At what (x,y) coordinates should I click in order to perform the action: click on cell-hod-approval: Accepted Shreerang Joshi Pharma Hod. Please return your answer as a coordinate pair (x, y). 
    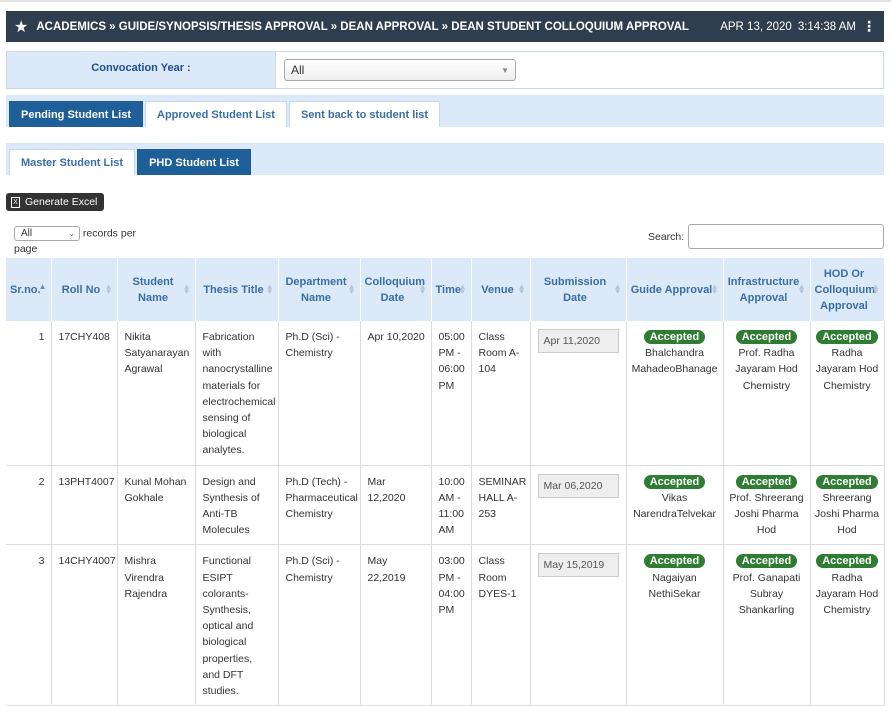
    Looking at the image, I should click on (847, 505).